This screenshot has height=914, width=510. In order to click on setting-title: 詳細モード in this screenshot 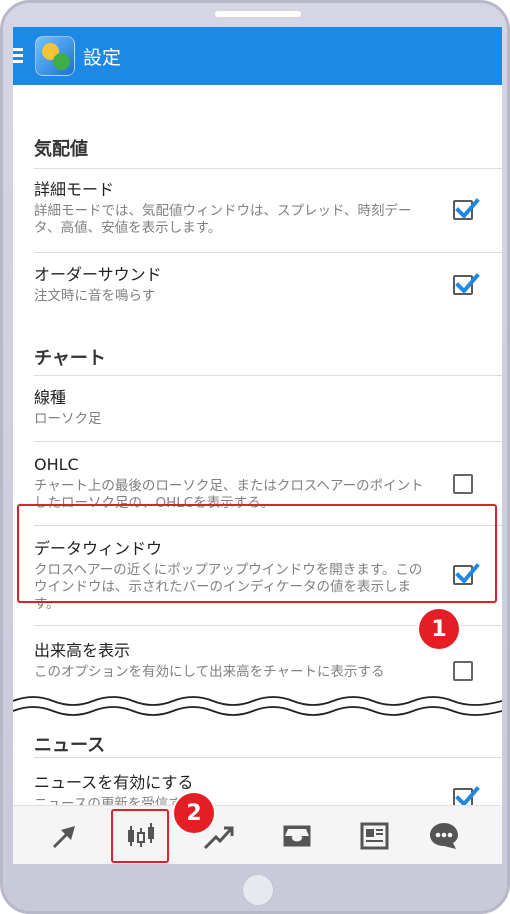, I will do `click(74, 189)`.